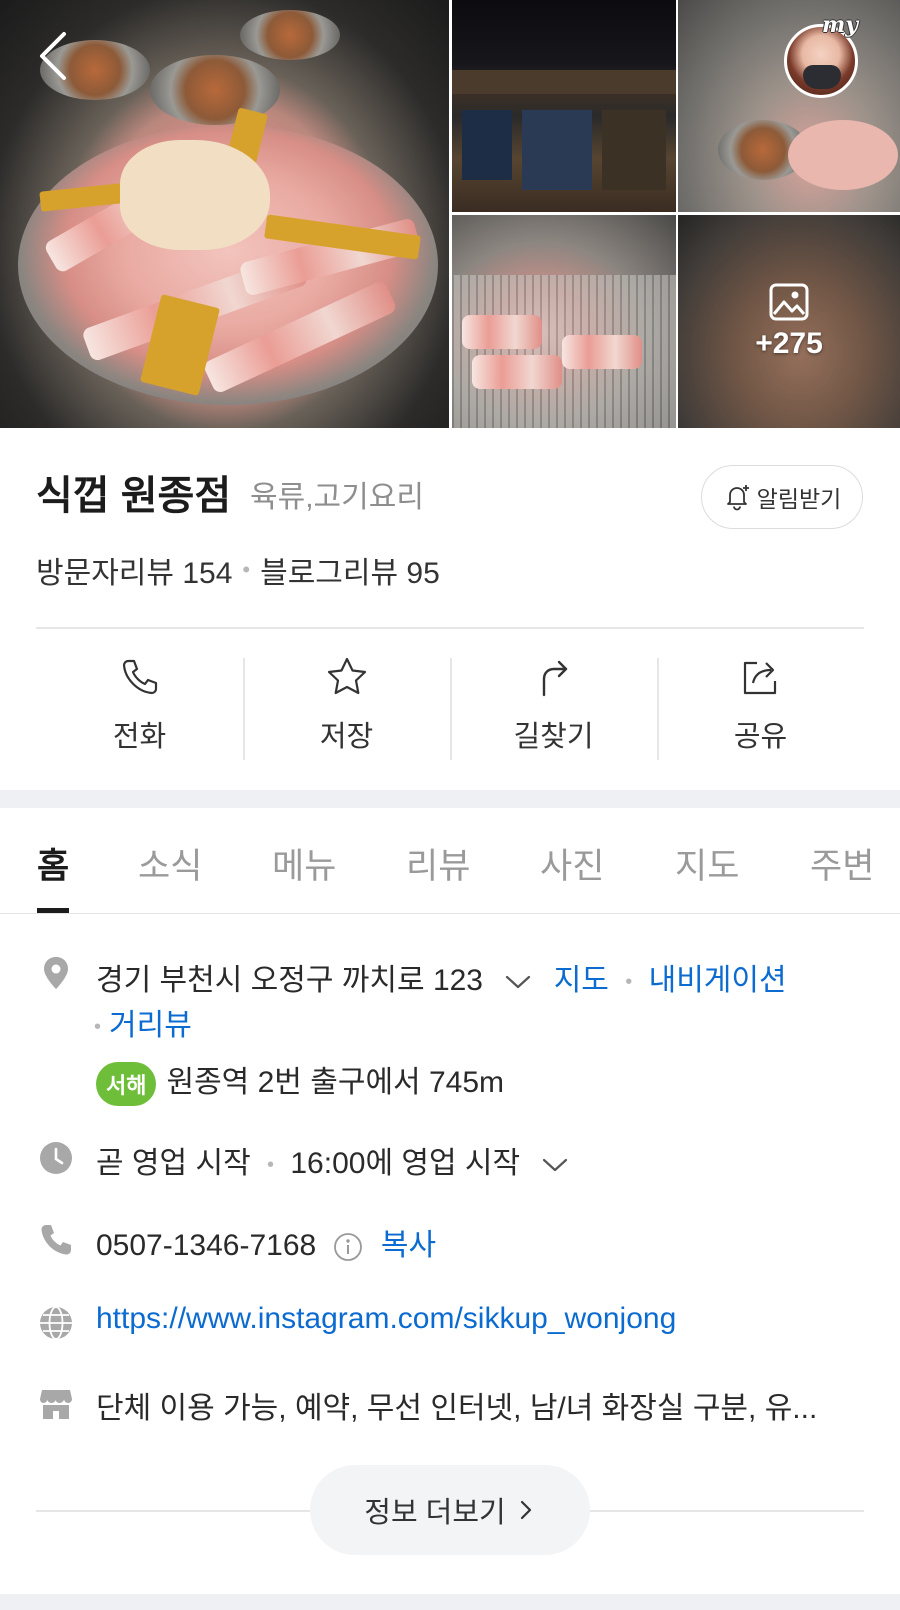  Describe the element at coordinates (173, 1163) in the screenshot. I see `hours-status: 곧 영업 시작` at that location.